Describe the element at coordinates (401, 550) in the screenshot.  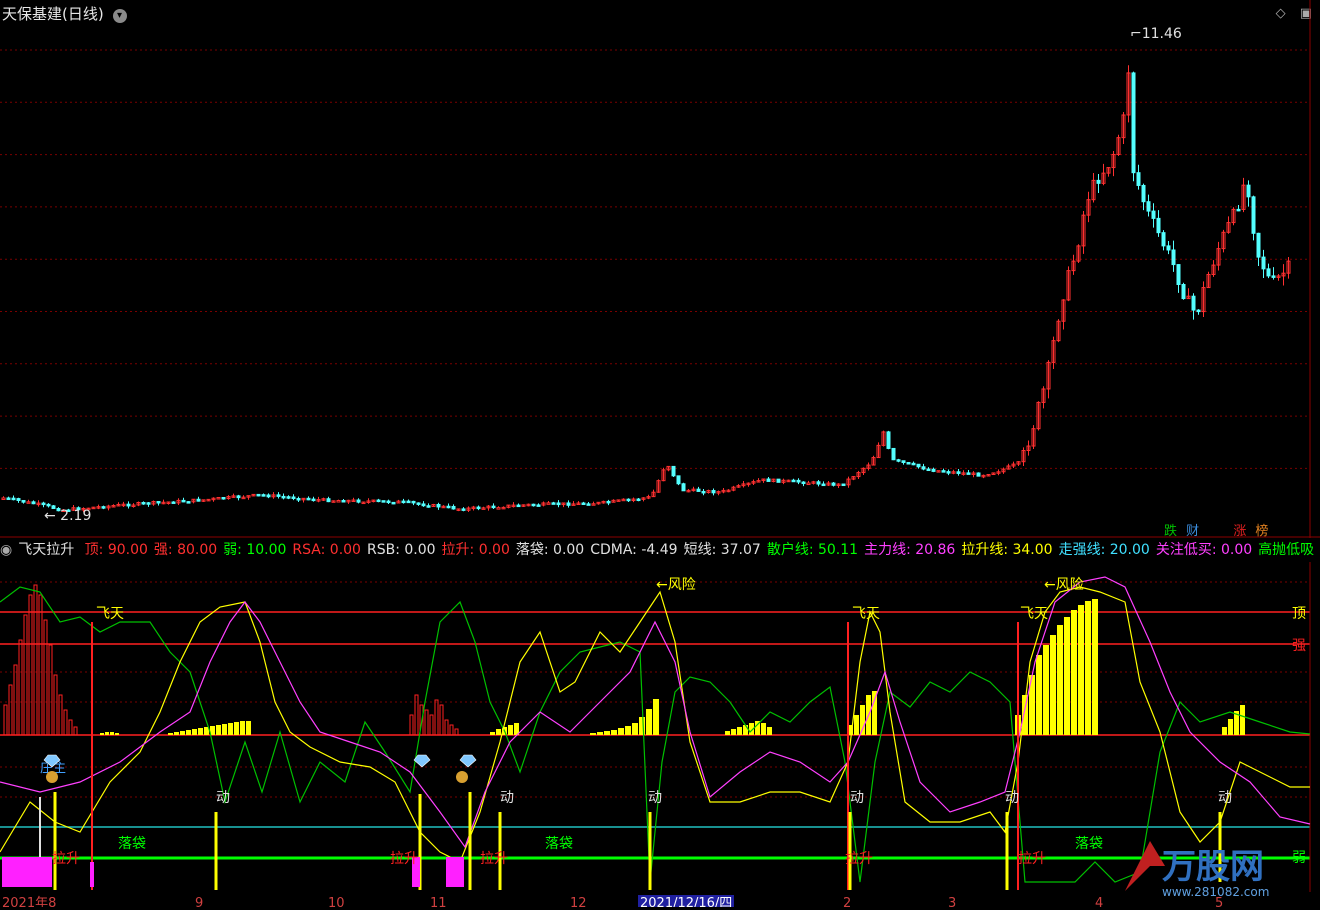
I see `indicator-param: RSB: 0.00` at that location.